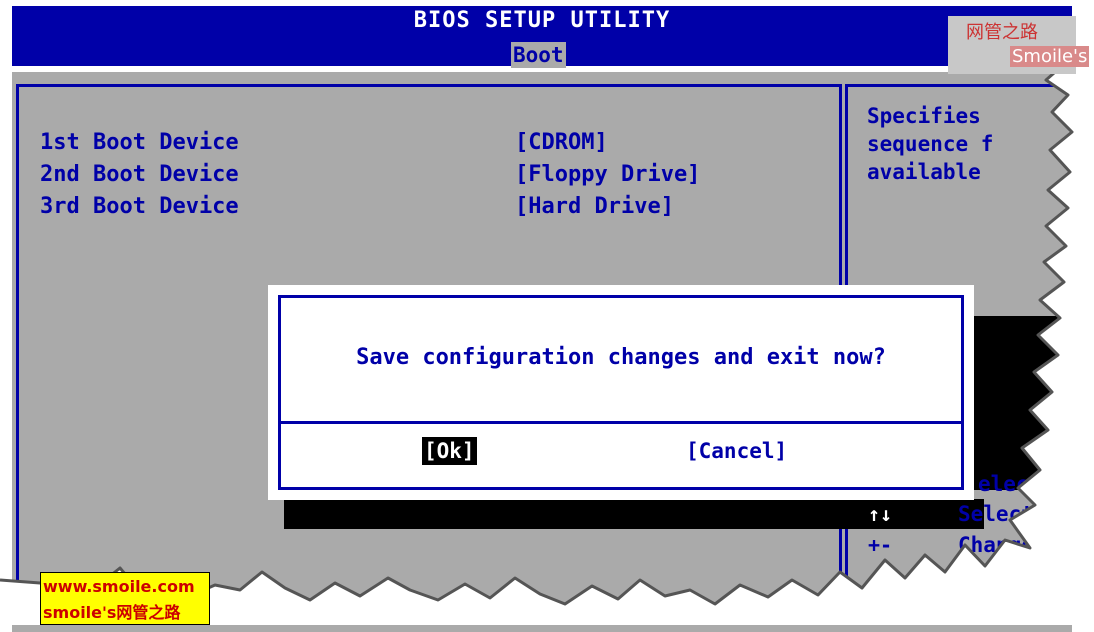 Image resolution: width=1094 pixels, height=632 pixels. What do you see at coordinates (1019, 403) in the screenshot?
I see `dialog-shadow` at bounding box center [1019, 403].